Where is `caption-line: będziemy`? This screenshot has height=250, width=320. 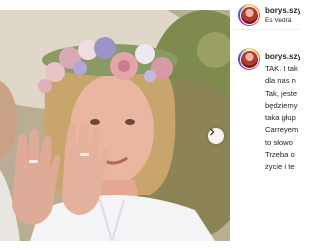
caption-line: będziemy is located at coordinates (281, 105).